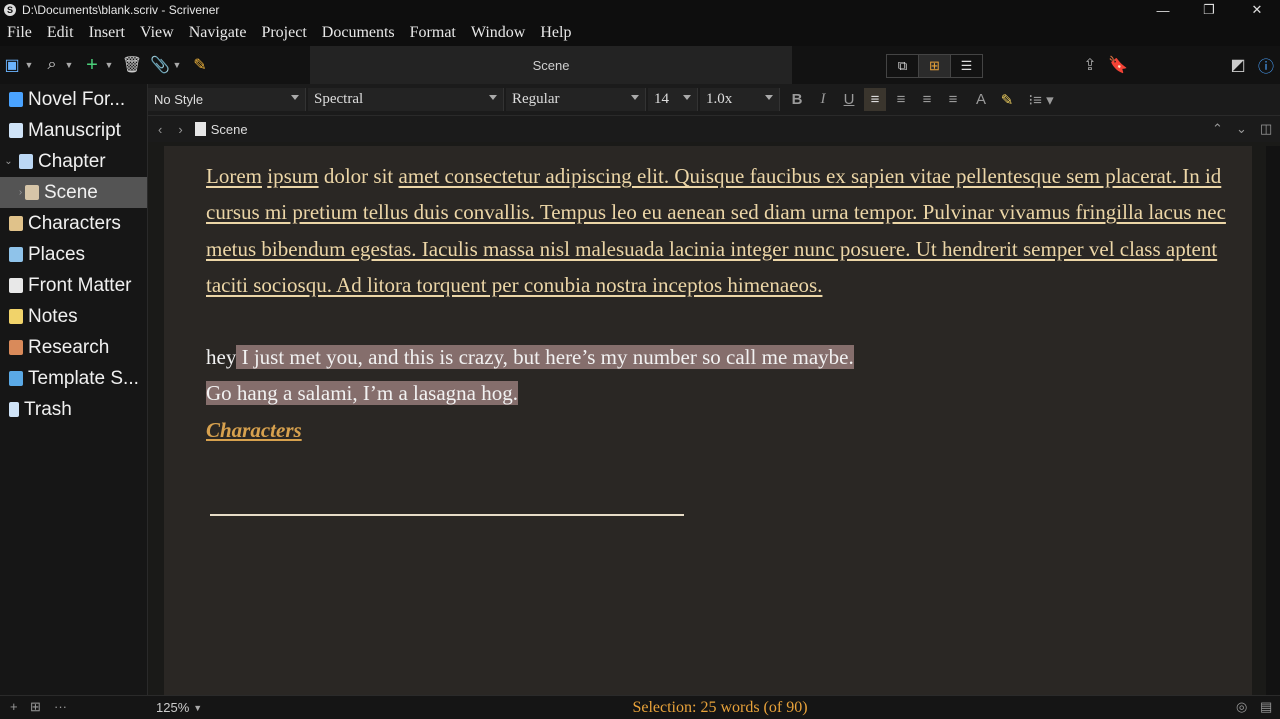 Image resolution: width=1280 pixels, height=719 pixels. Describe the element at coordinates (14, 409) in the screenshot. I see `trash-icon` at that location.